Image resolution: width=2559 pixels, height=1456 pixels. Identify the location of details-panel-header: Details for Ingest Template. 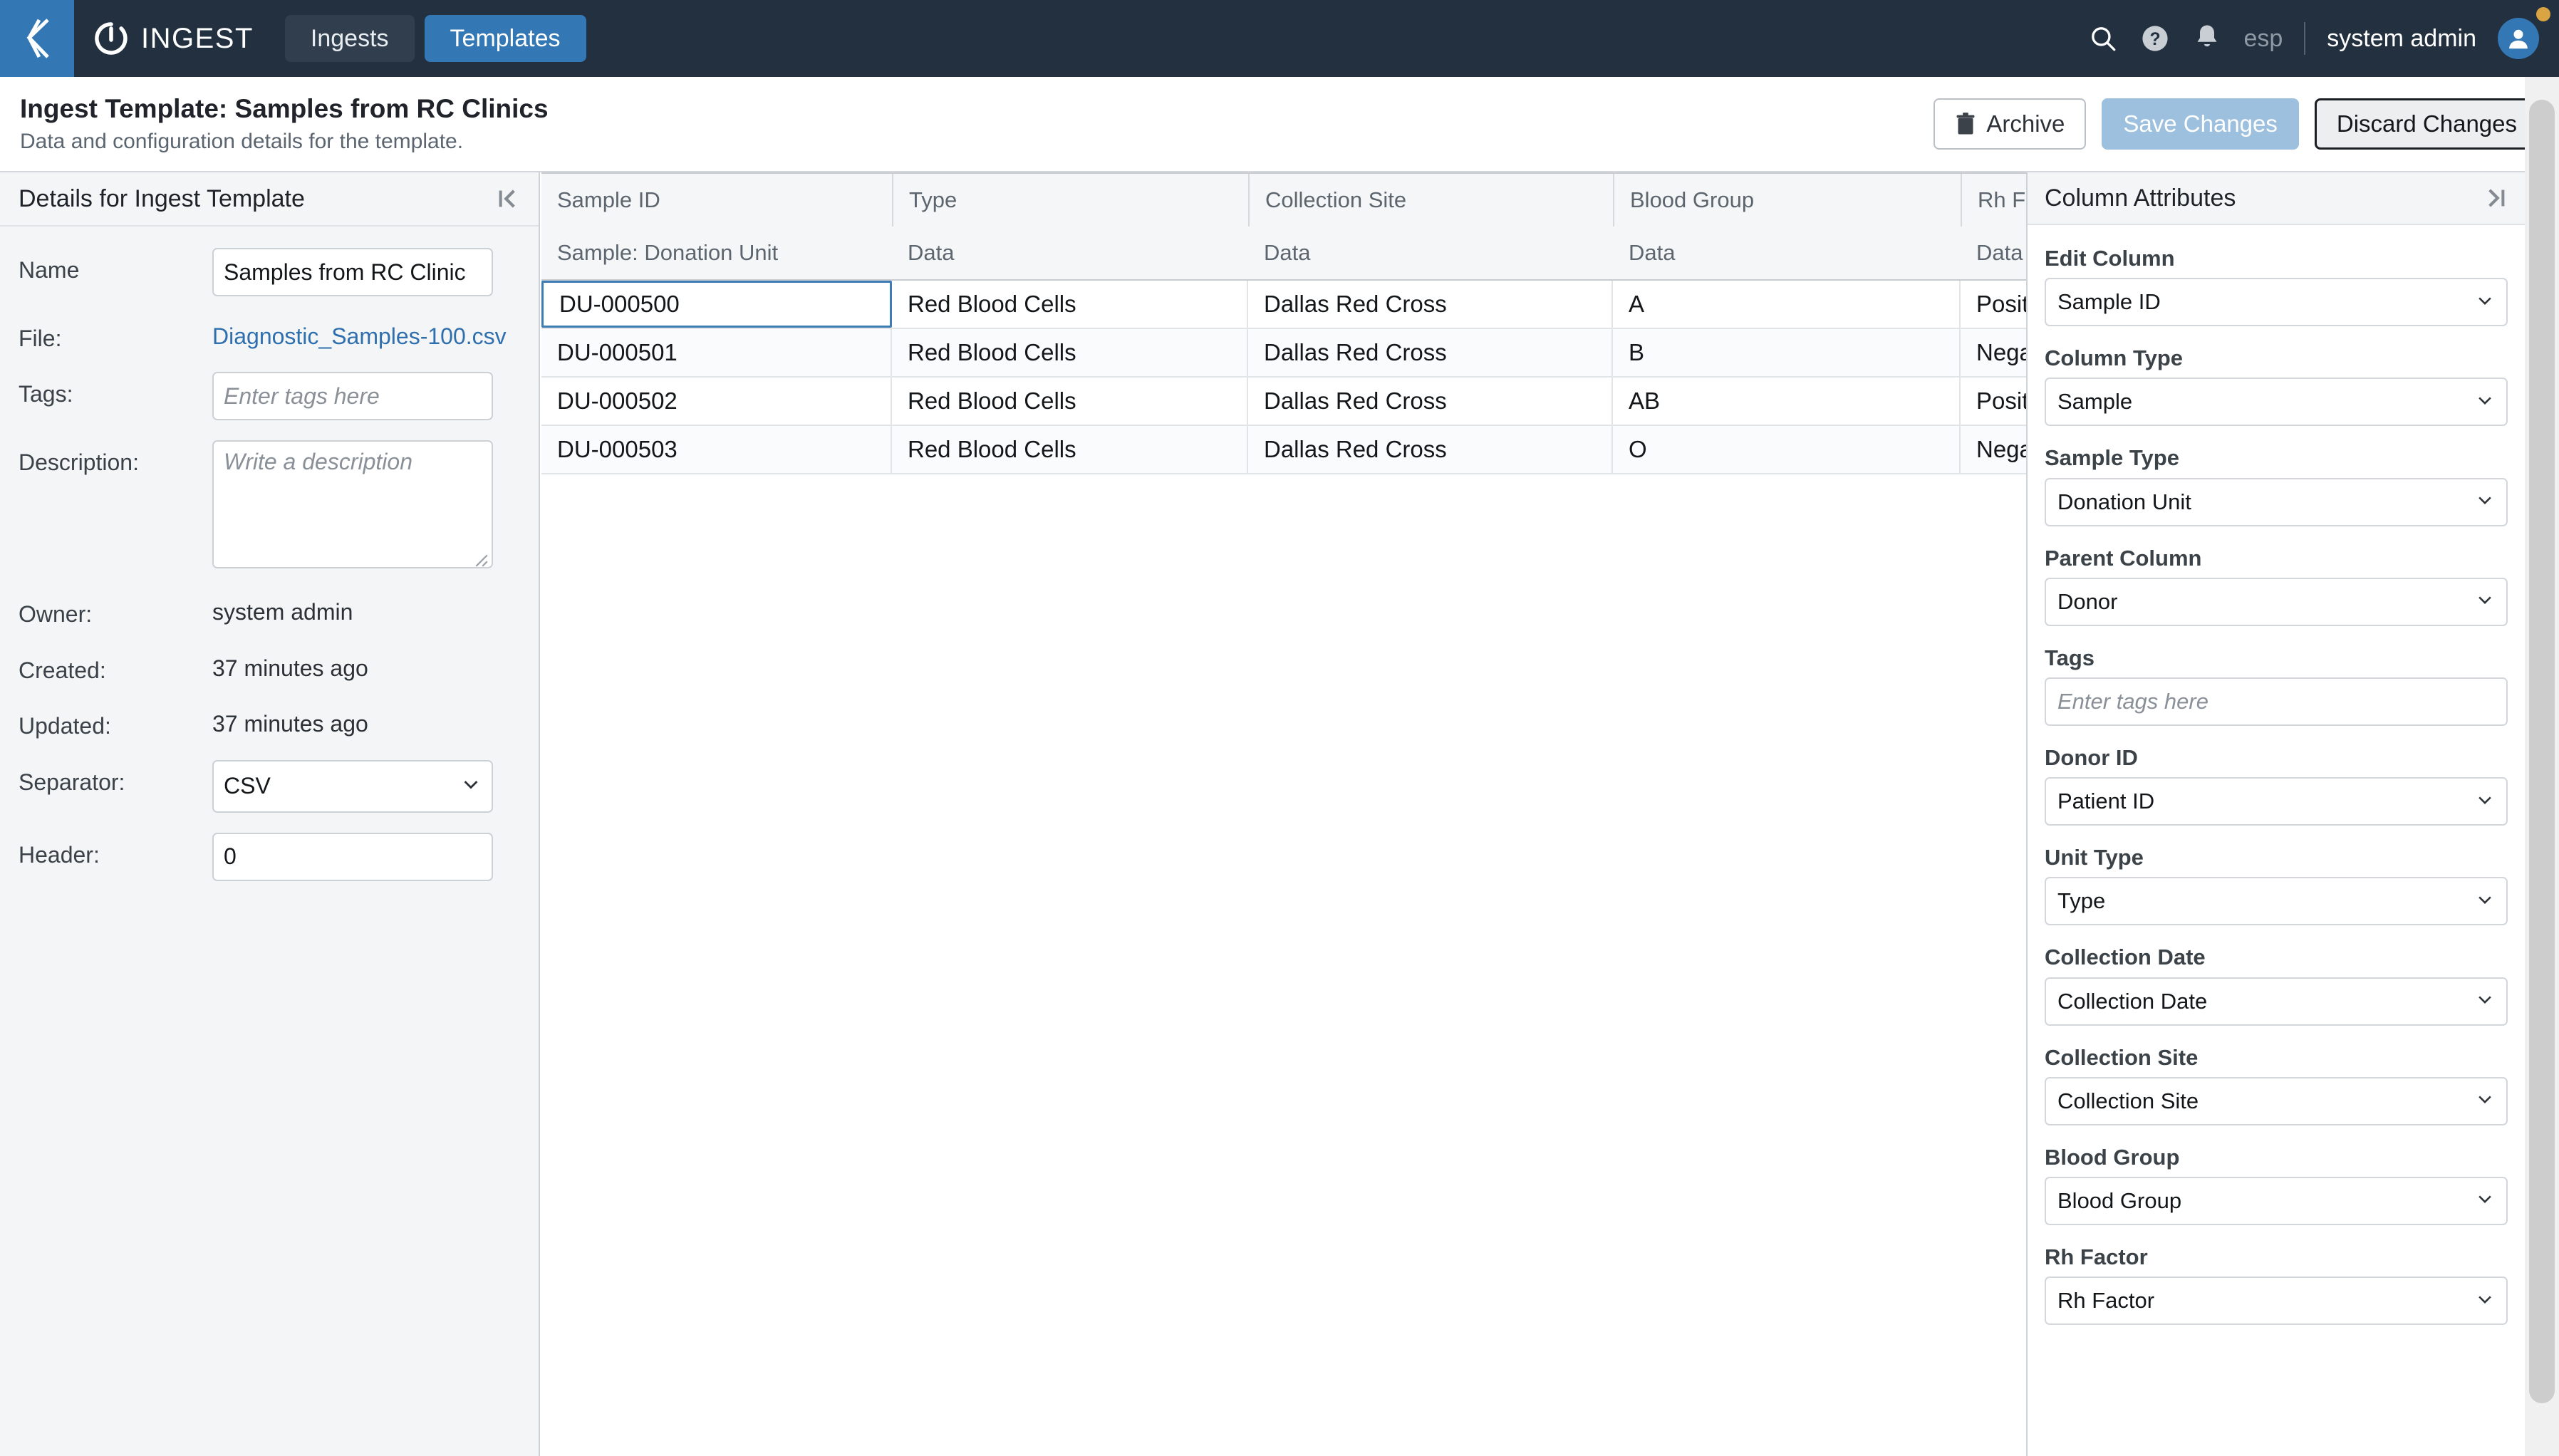
(269, 199).